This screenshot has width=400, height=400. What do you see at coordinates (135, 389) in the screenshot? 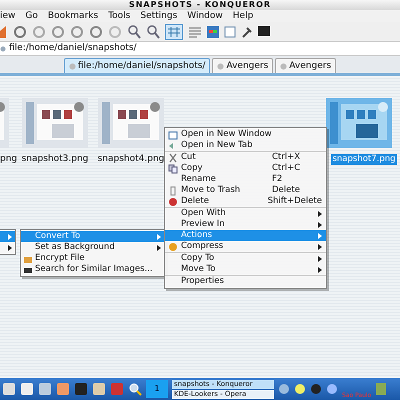
I see `search-icon` at bounding box center [135, 389].